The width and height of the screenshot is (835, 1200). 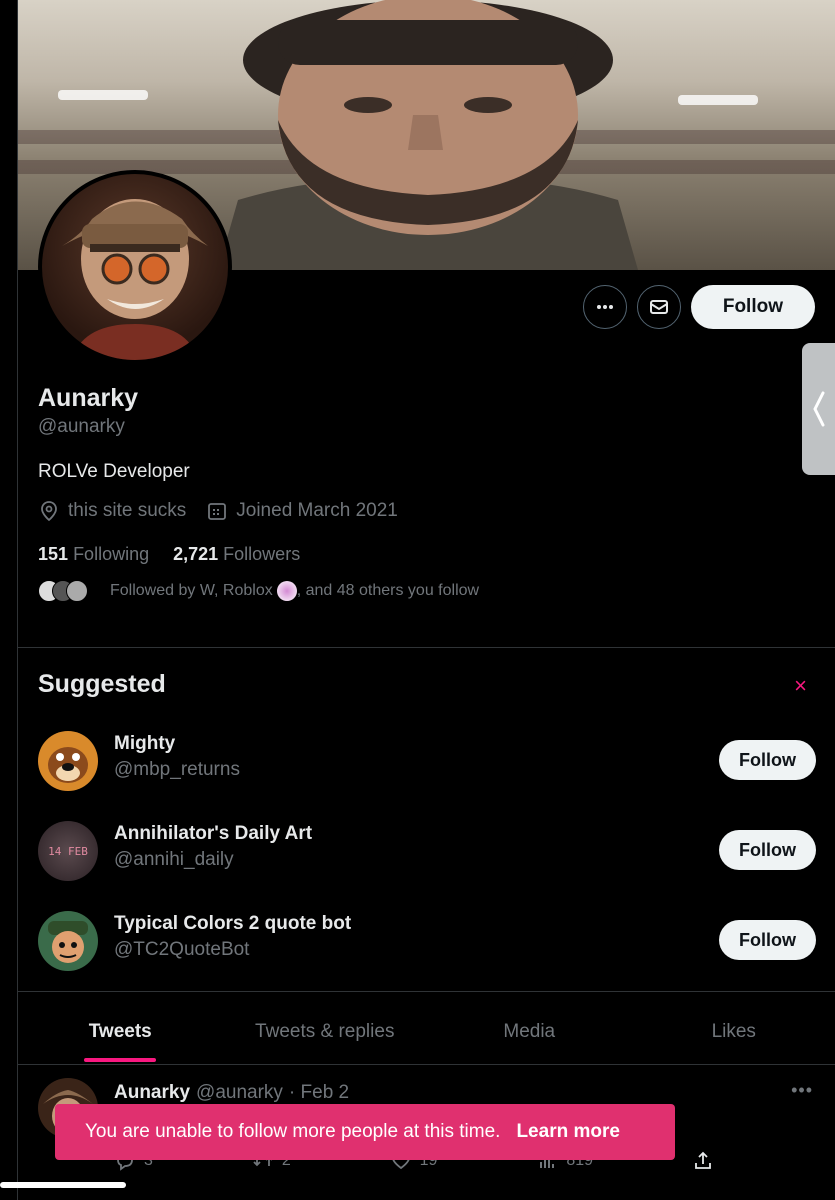 I want to click on tab-likes: Likes, so click(x=733, y=1032).